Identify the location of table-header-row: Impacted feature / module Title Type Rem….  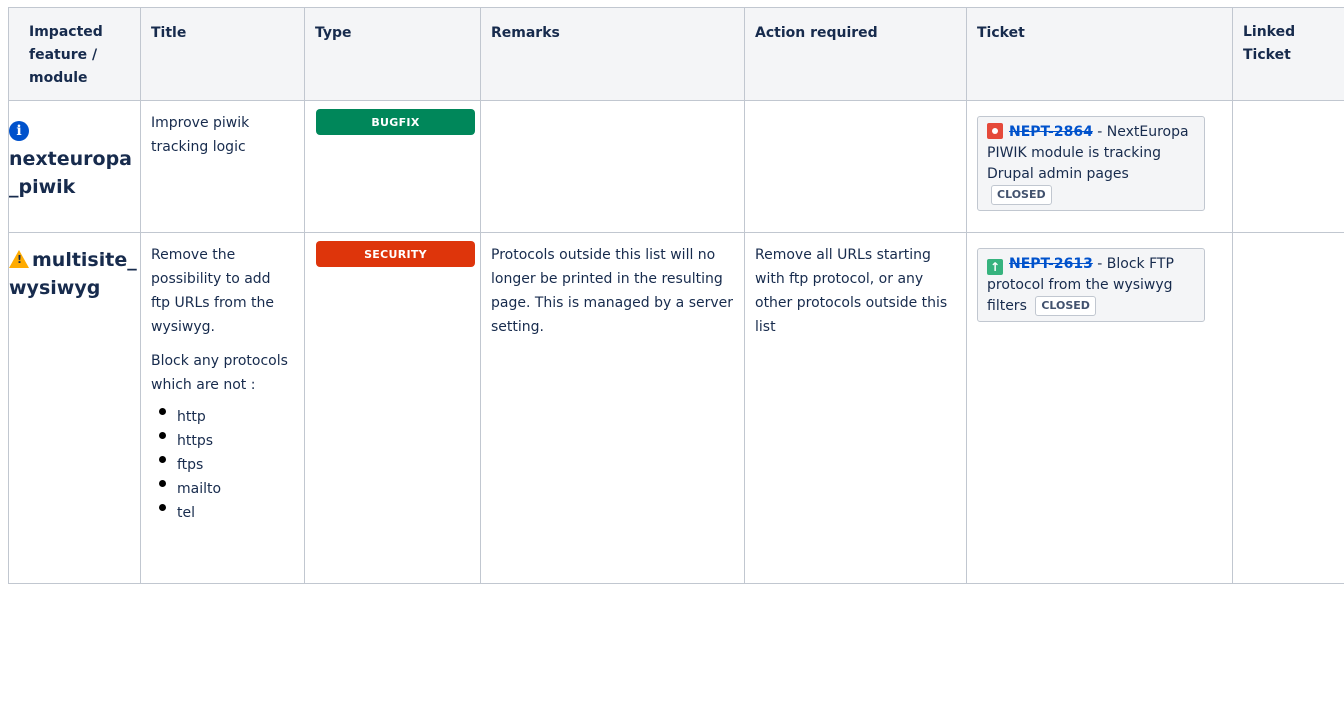
(676, 54).